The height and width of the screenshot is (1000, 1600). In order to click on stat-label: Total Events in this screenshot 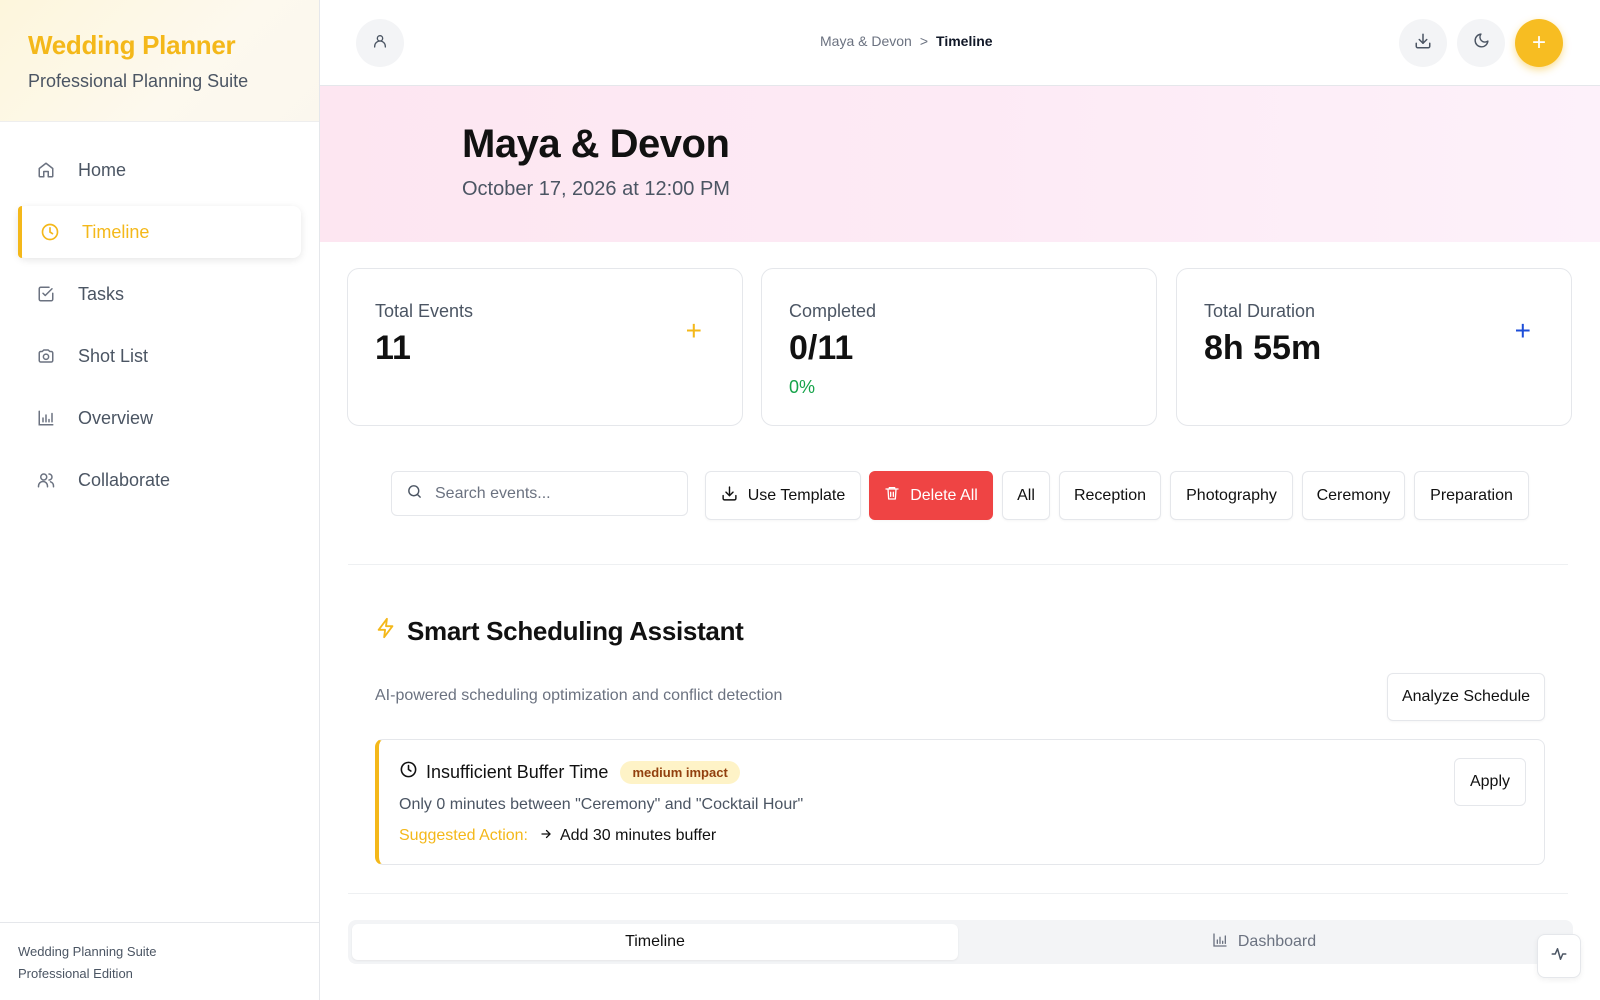, I will do `click(424, 311)`.